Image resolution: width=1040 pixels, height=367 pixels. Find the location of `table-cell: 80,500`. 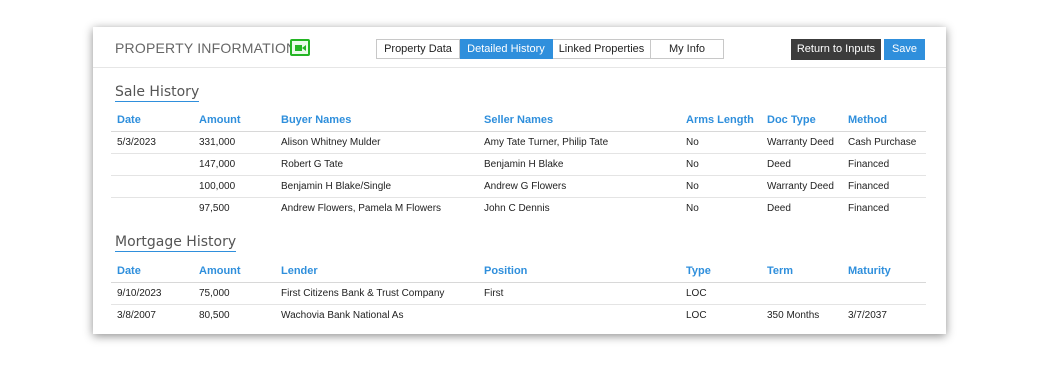

table-cell: 80,500 is located at coordinates (214, 315).